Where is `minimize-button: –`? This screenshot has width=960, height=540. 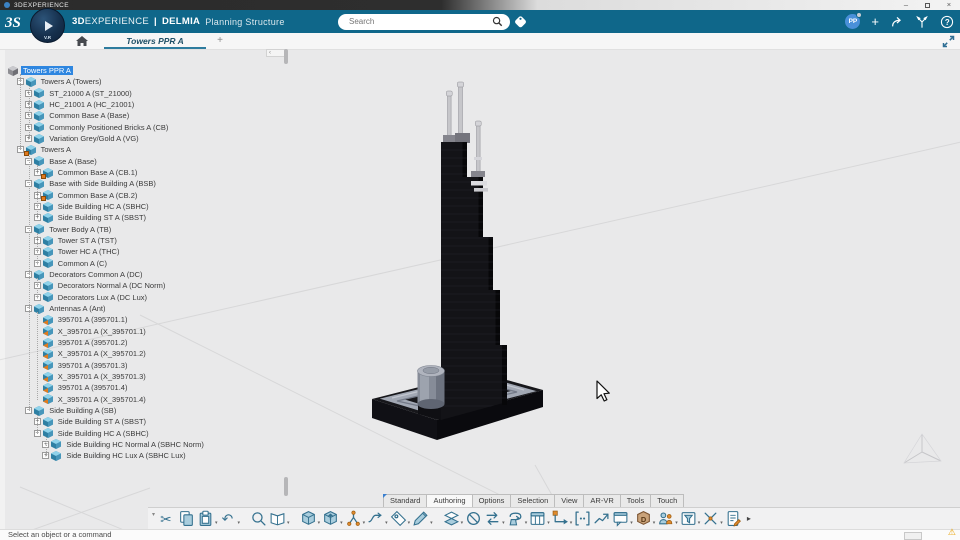 minimize-button: – is located at coordinates (906, 5).